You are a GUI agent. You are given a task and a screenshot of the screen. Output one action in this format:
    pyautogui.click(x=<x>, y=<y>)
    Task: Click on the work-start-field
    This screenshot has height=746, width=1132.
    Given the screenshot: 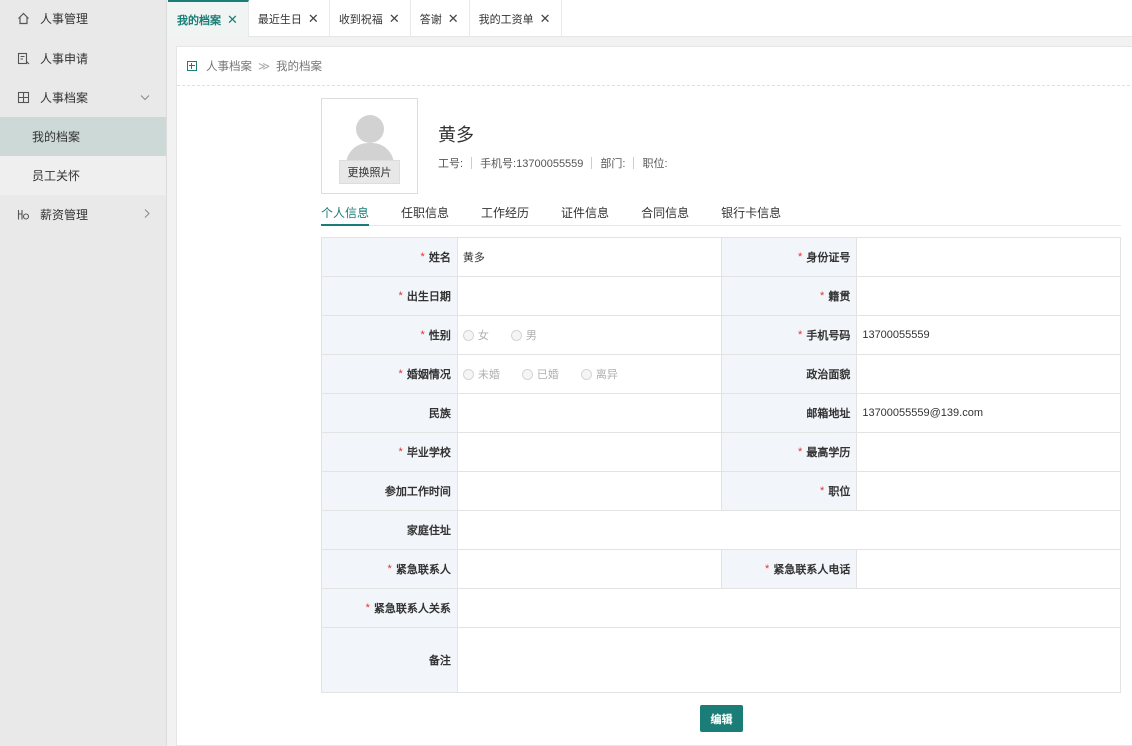 What is the action you would take?
    pyautogui.click(x=590, y=491)
    